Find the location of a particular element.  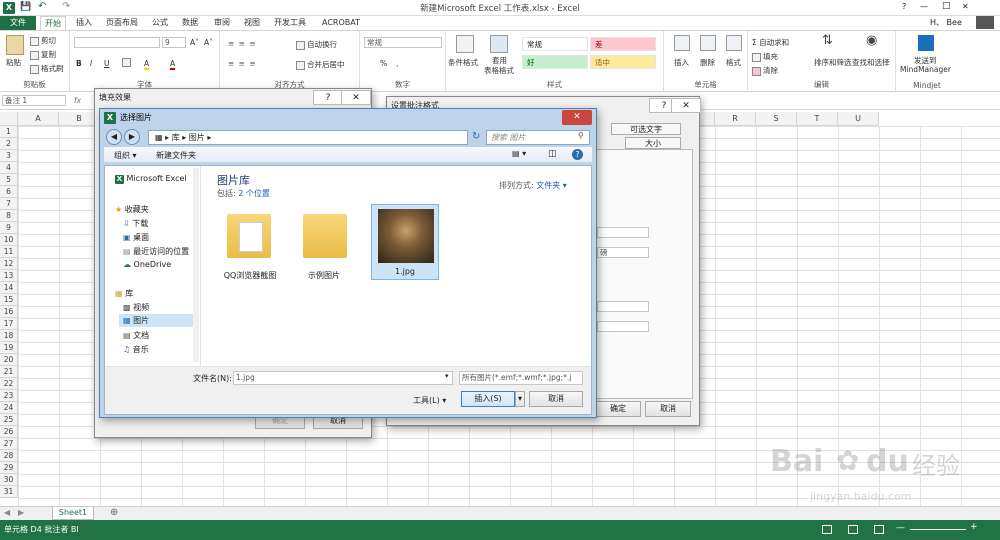

view-options-icon: ▤ ▾ is located at coordinates (519, 153).